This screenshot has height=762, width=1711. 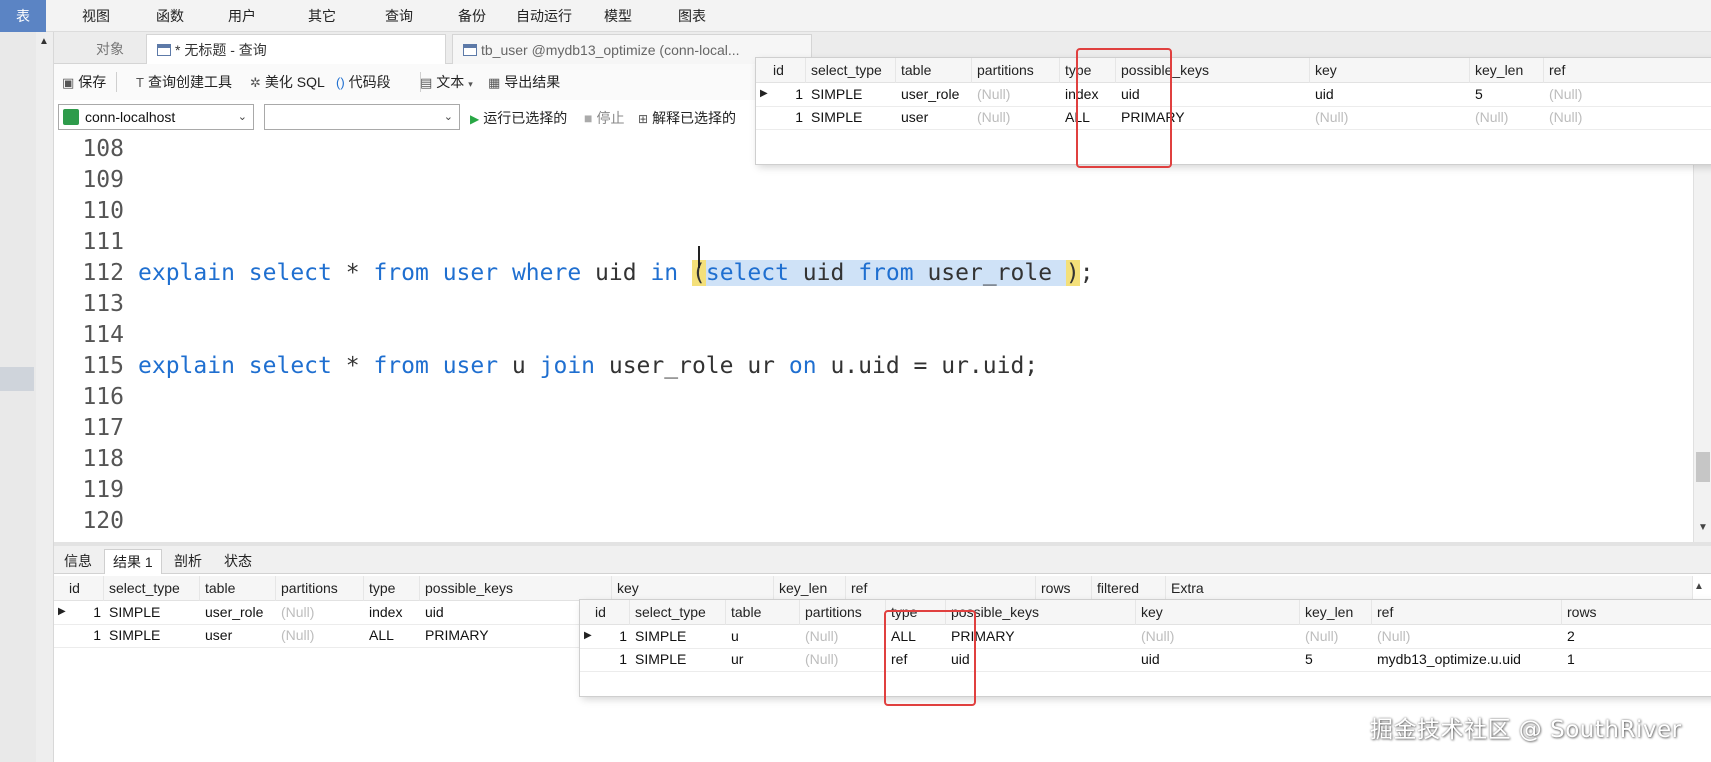 I want to click on code-line: 111, so click(x=89, y=242).